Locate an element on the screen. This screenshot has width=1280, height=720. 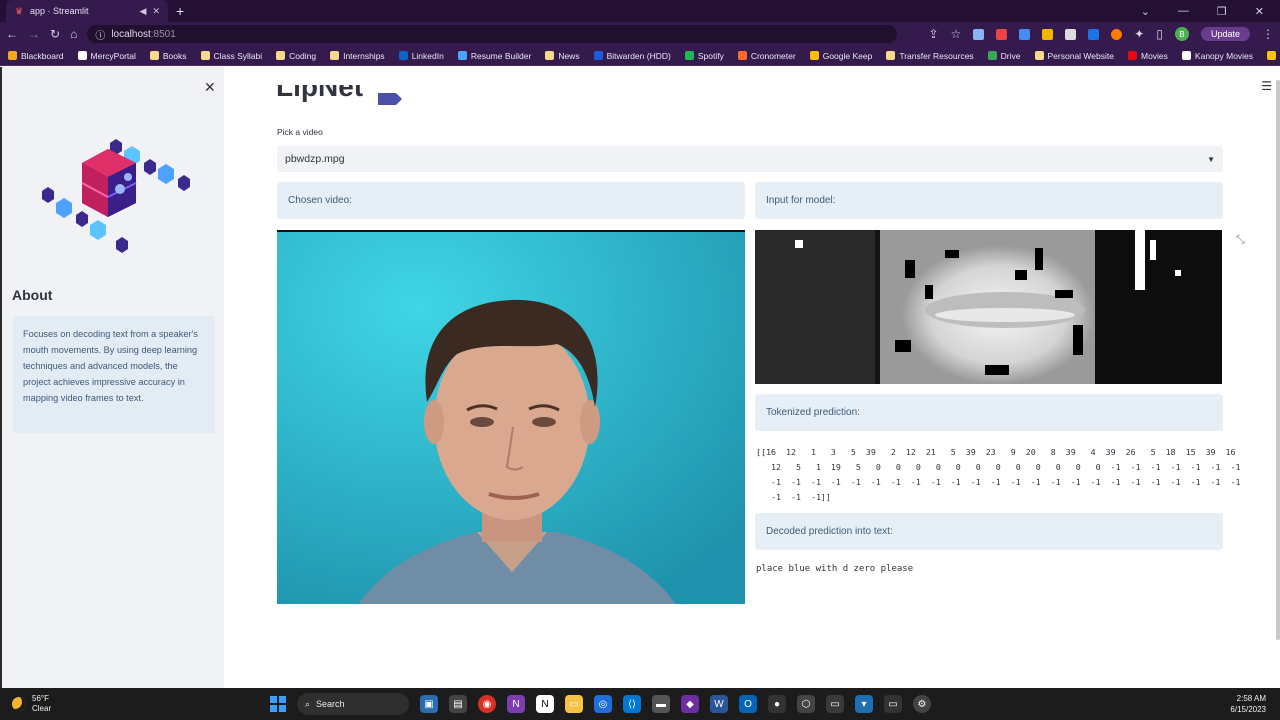
reload-icon: ↻ is located at coordinates (55, 34).